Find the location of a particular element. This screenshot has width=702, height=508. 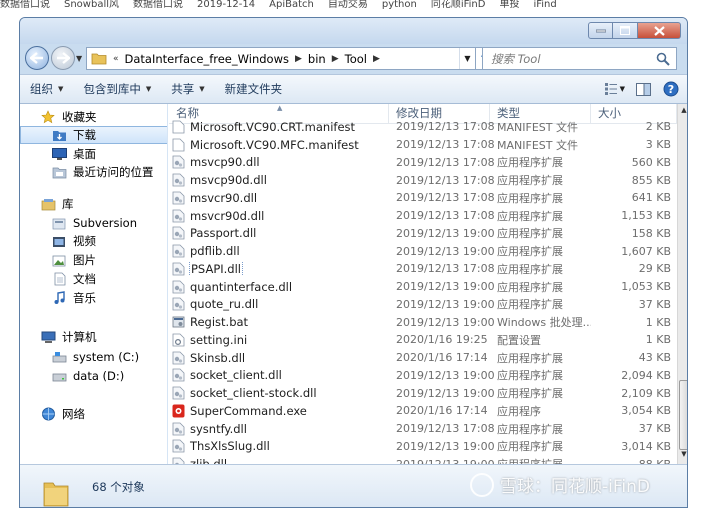

nav-recent-places: 最近访问的位置 is located at coordinates (93, 172).